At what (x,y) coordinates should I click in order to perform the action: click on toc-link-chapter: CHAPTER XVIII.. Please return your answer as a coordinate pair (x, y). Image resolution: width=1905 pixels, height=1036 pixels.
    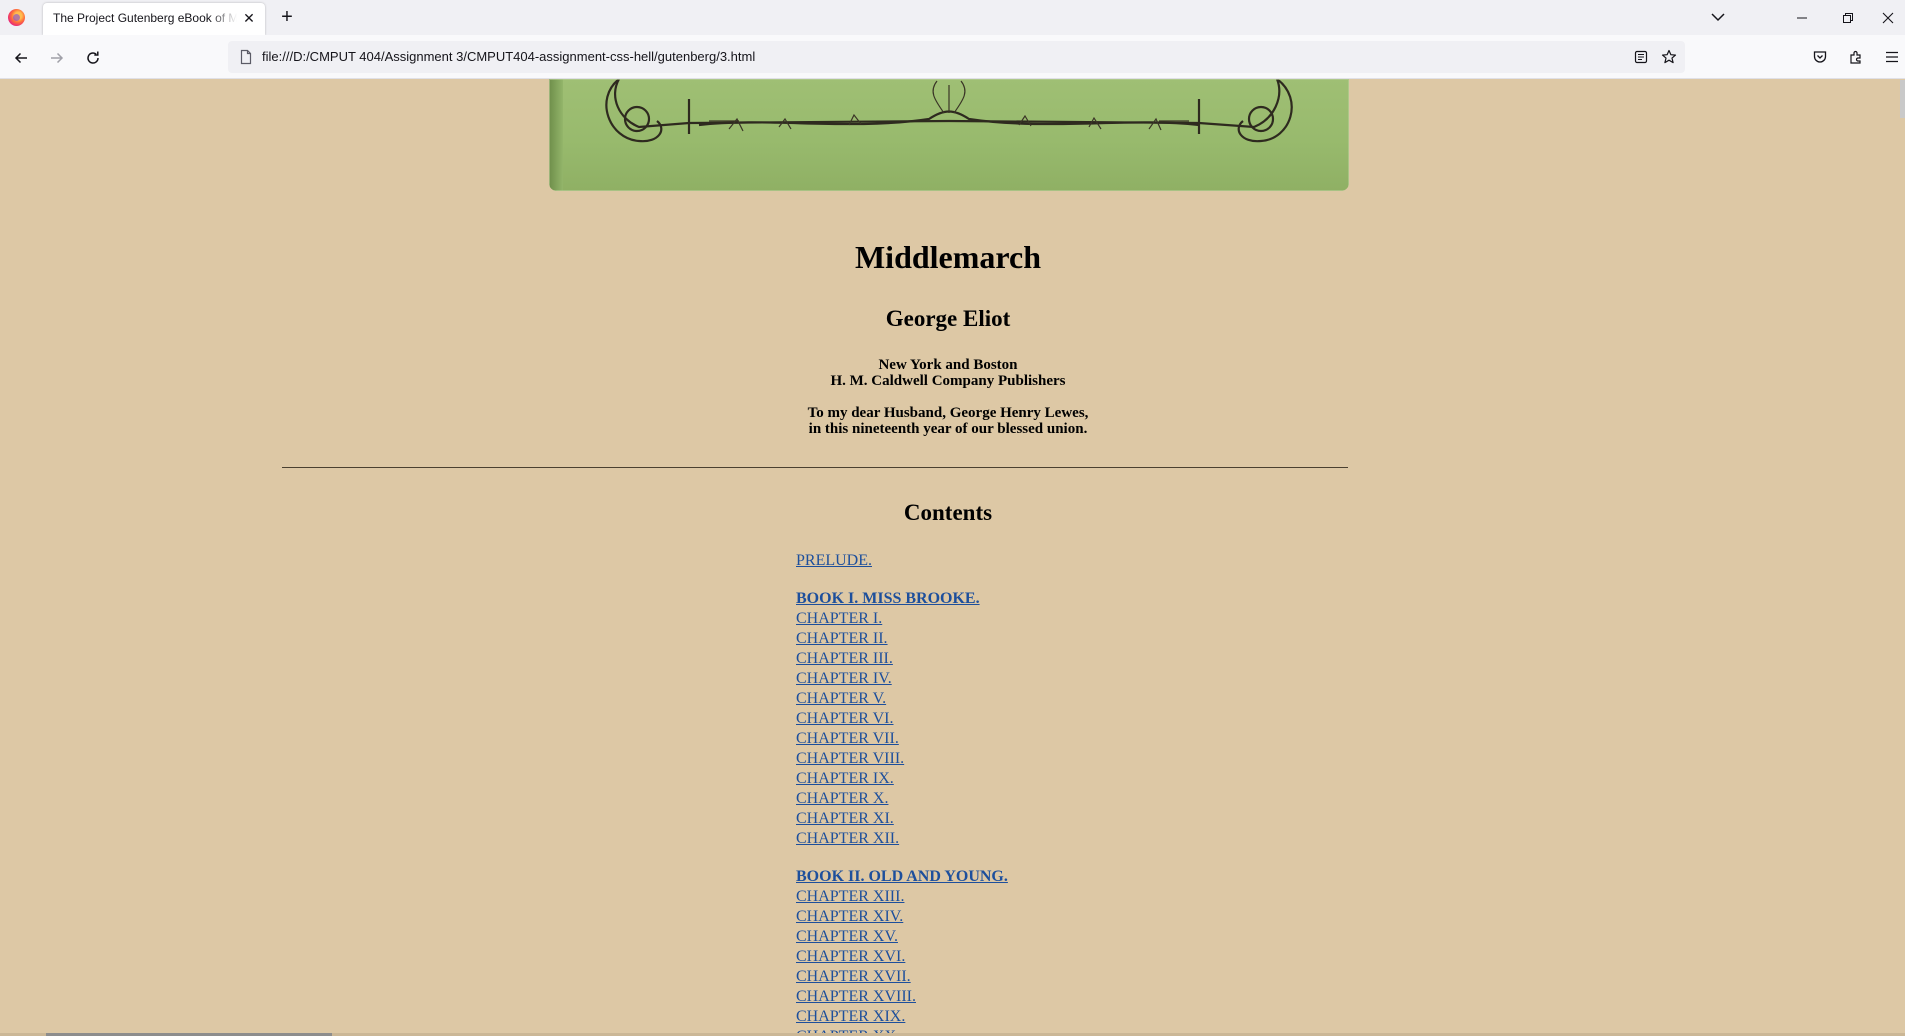
    Looking at the image, I should click on (996, 997).